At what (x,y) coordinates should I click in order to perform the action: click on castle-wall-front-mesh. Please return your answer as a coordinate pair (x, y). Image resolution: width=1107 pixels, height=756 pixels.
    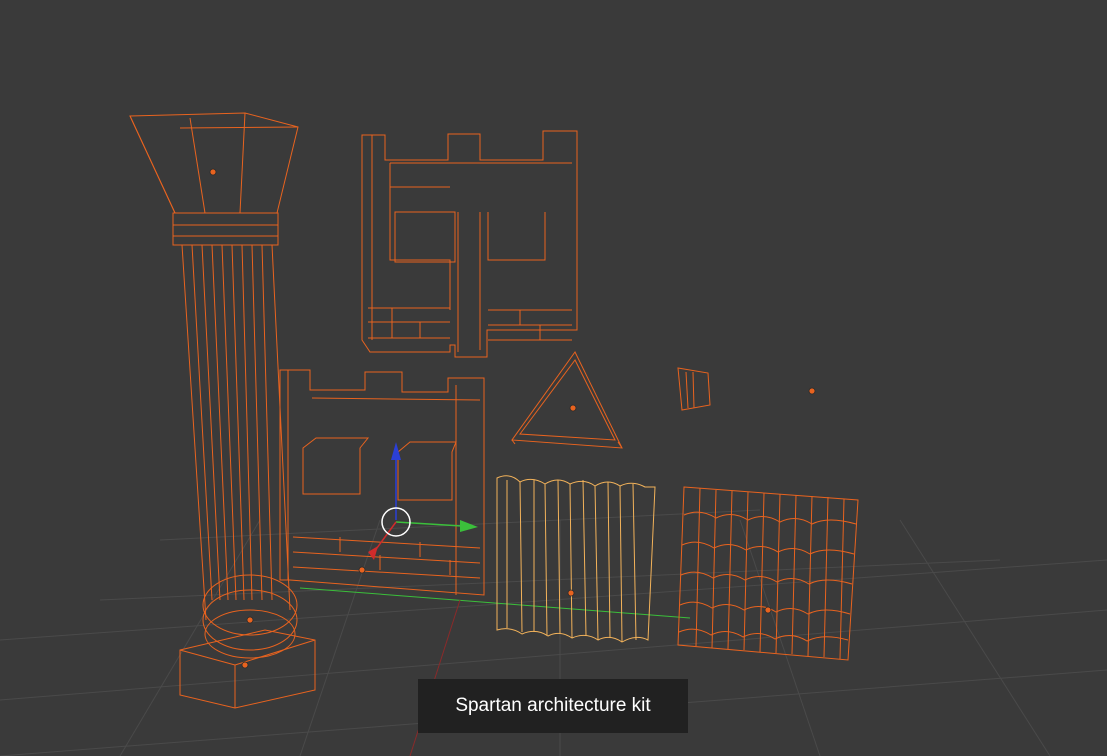
    Looking at the image, I should click on (382, 482).